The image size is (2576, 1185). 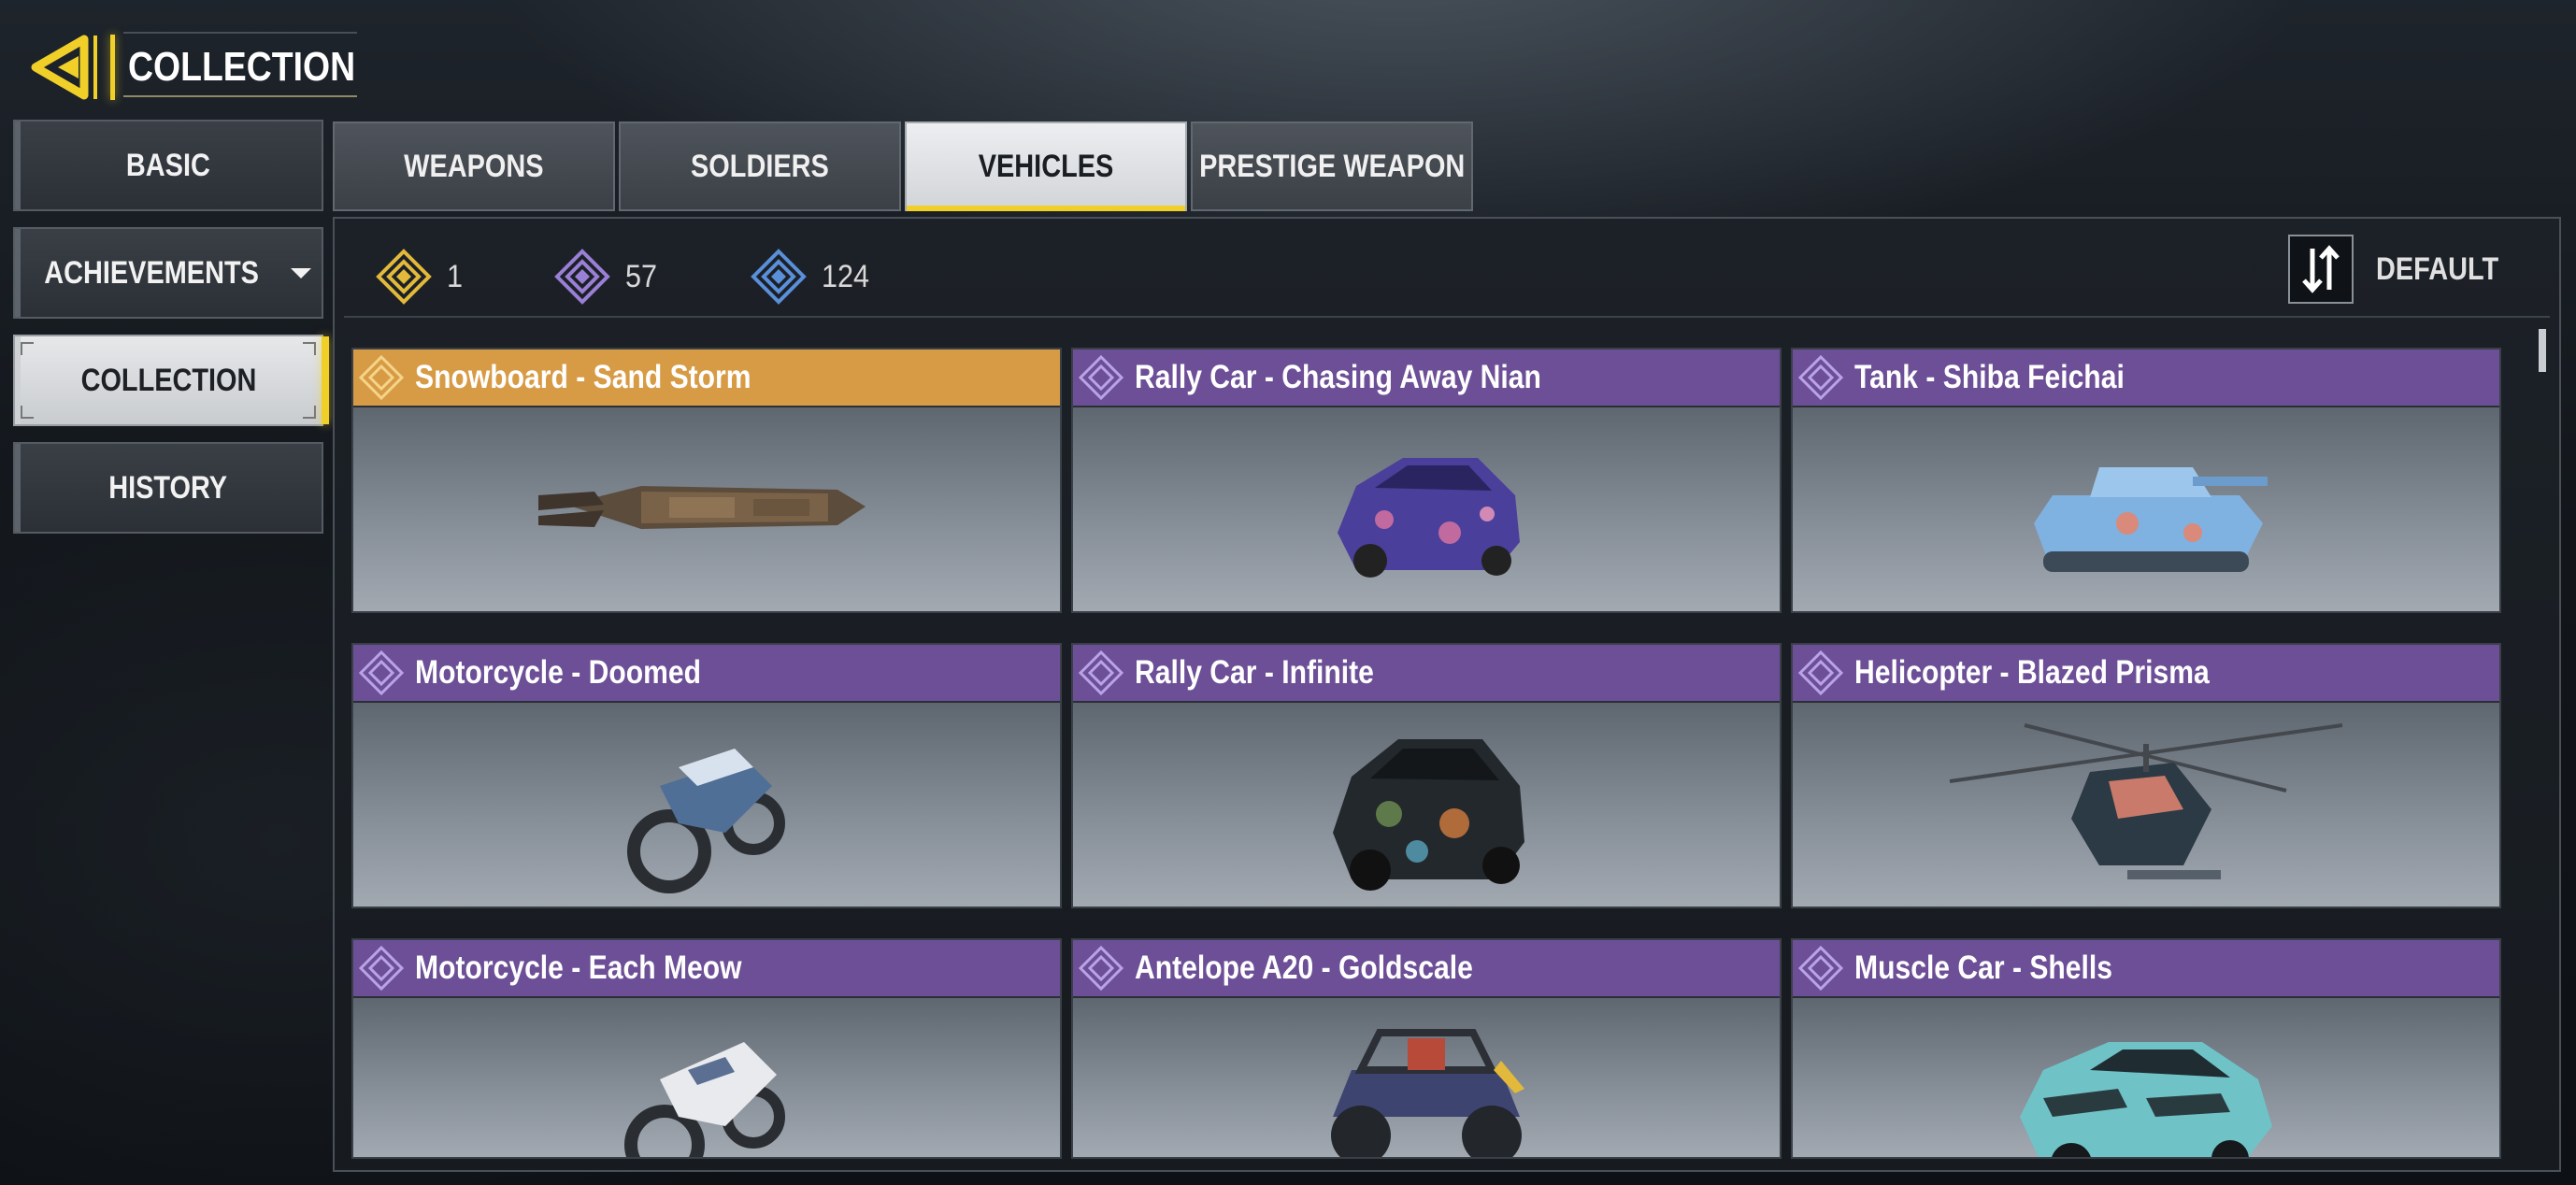 I want to click on top-header: COLLECTION, so click(x=210, y=68).